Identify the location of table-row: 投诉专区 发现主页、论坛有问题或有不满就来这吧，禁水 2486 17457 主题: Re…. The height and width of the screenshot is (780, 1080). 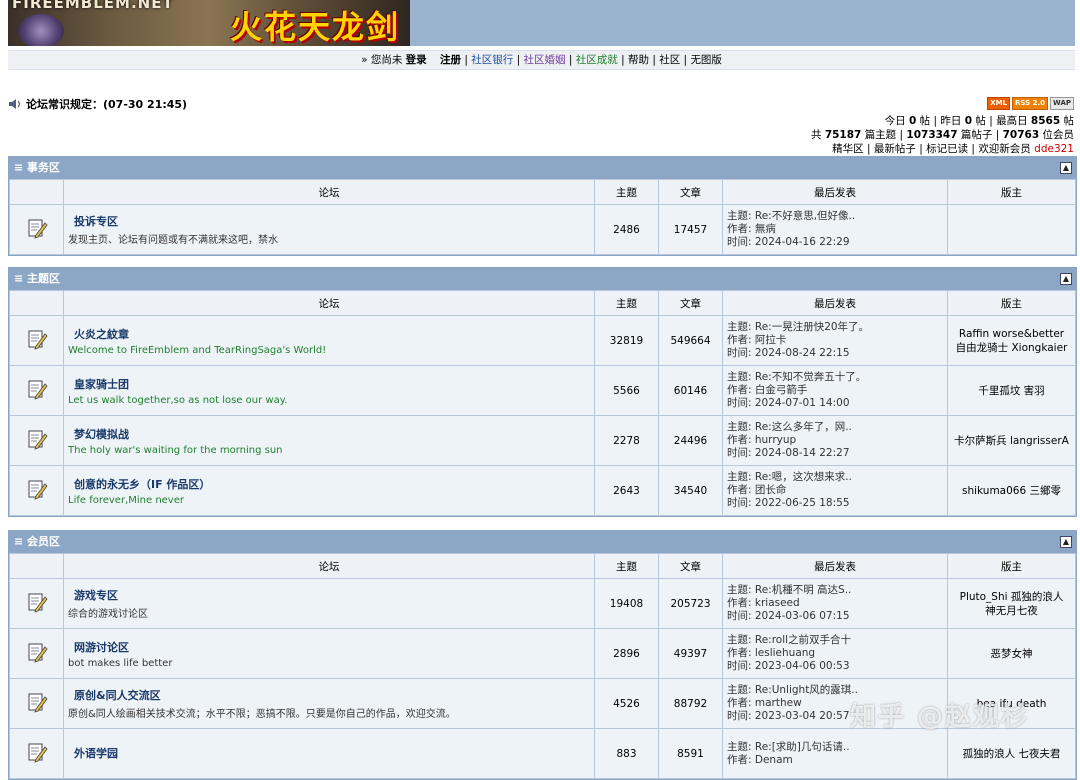
(542, 229).